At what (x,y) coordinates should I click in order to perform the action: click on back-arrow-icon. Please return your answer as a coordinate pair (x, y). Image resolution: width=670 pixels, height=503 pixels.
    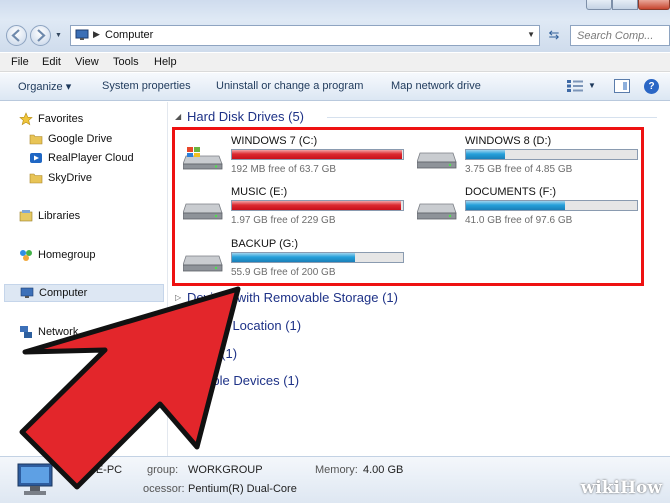
    Looking at the image, I should click on (15, 35).